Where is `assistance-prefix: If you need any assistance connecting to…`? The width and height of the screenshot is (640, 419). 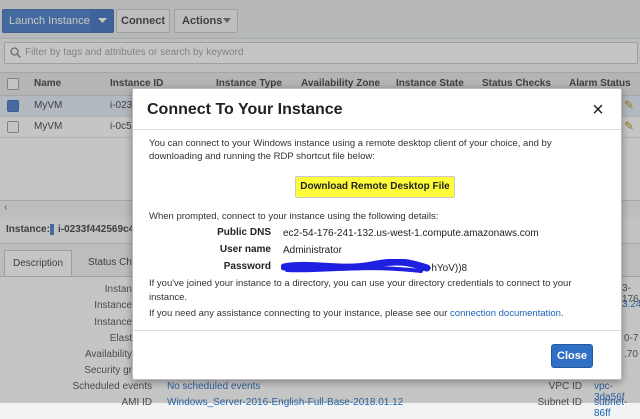 assistance-prefix: If you need any assistance connecting to… is located at coordinates (298, 313).